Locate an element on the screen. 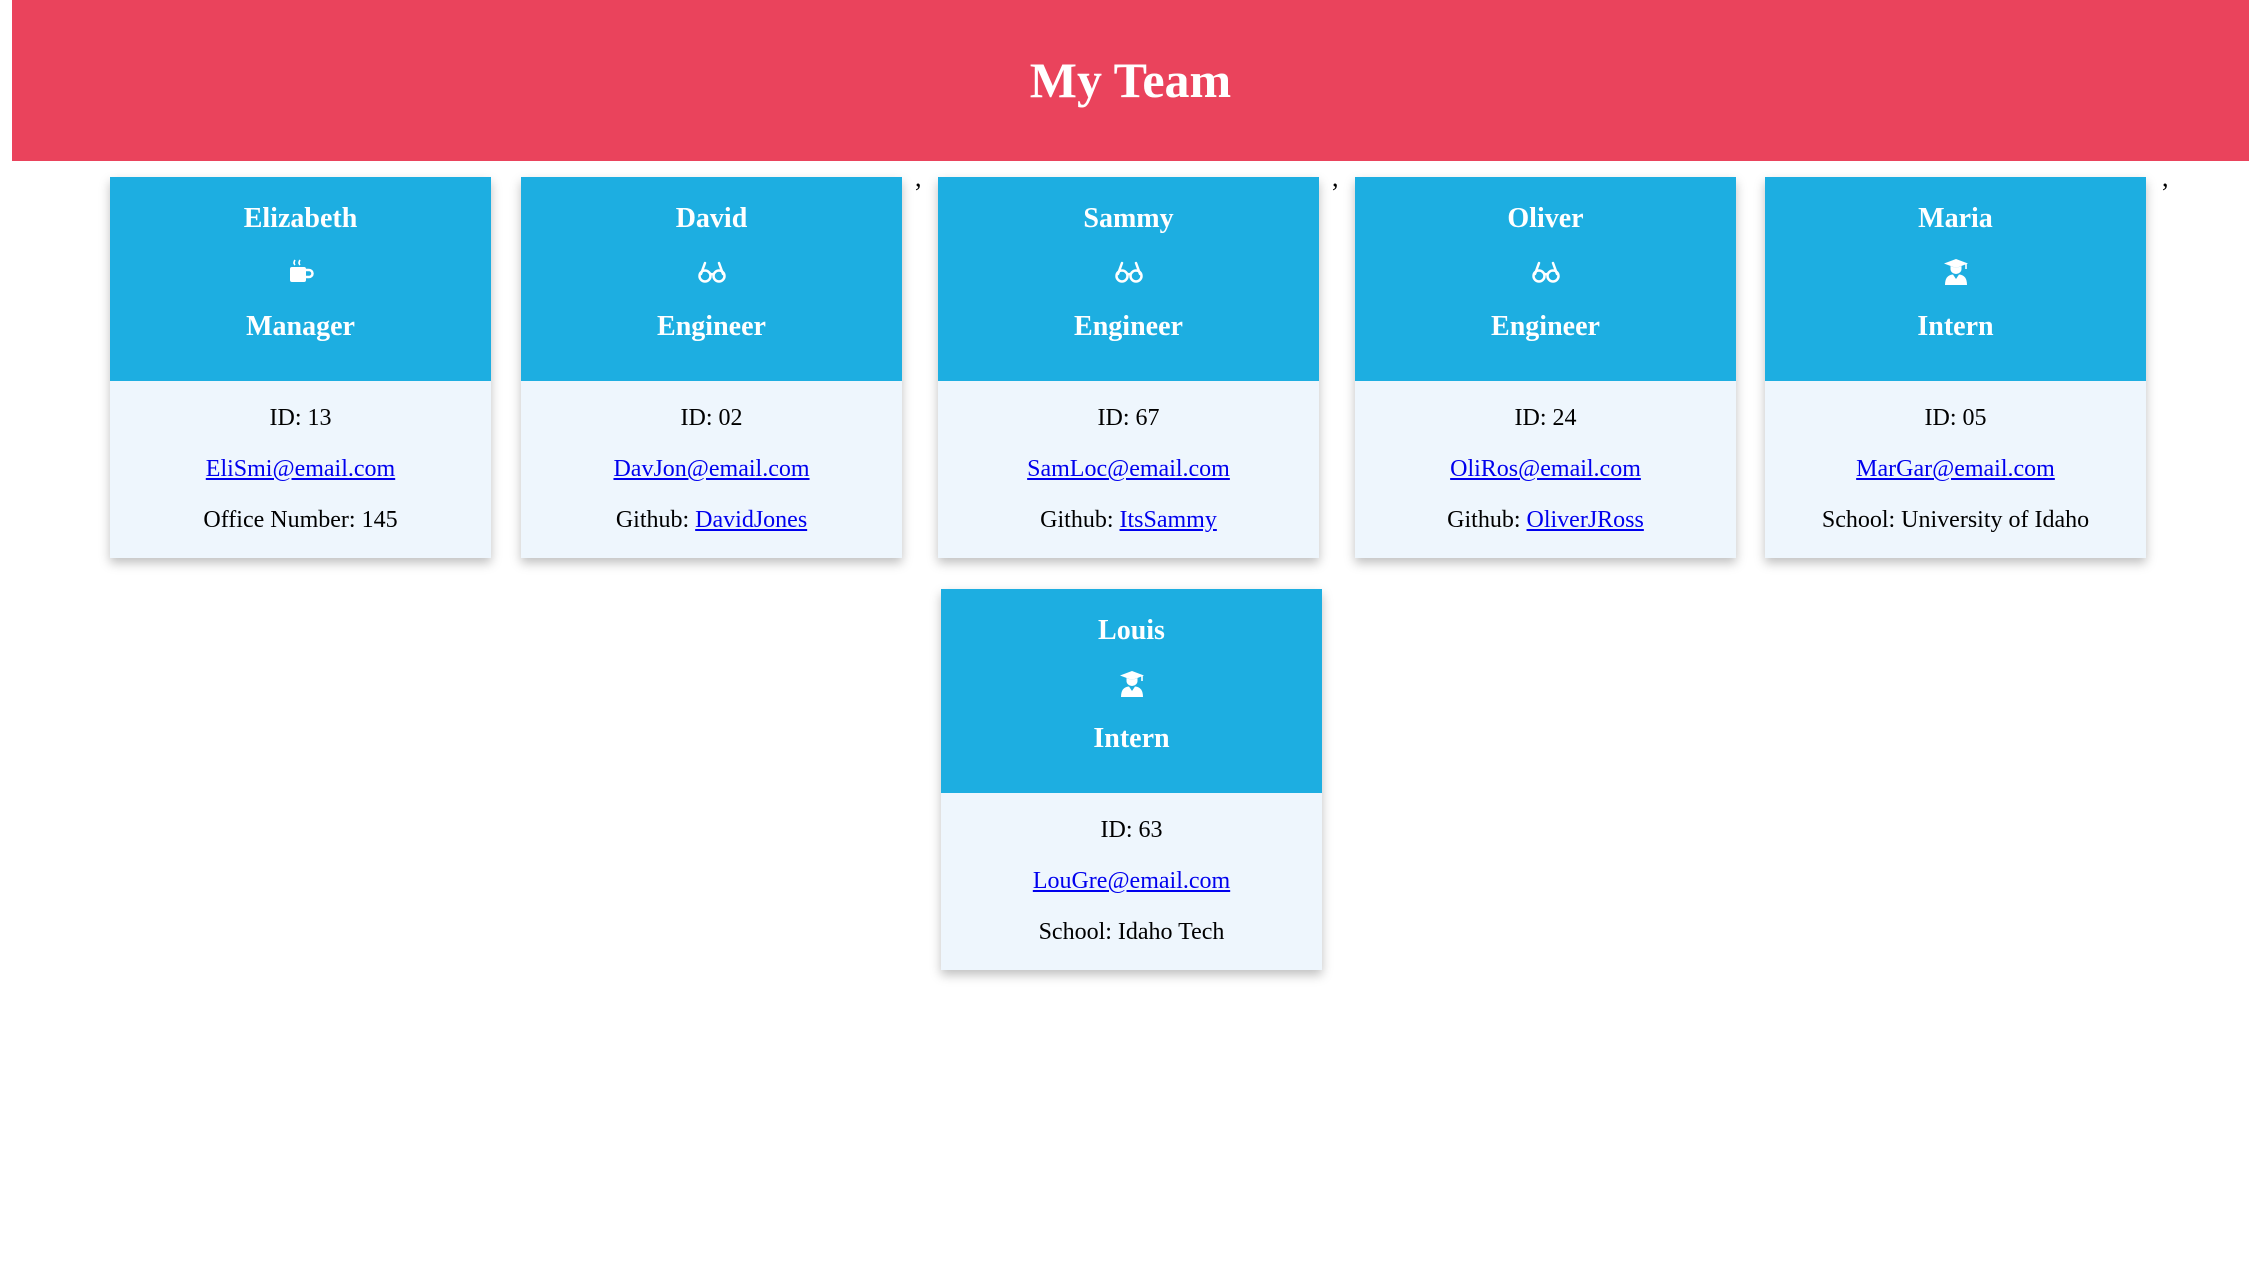  email-link: MarGar@email.com is located at coordinates (1955, 469).